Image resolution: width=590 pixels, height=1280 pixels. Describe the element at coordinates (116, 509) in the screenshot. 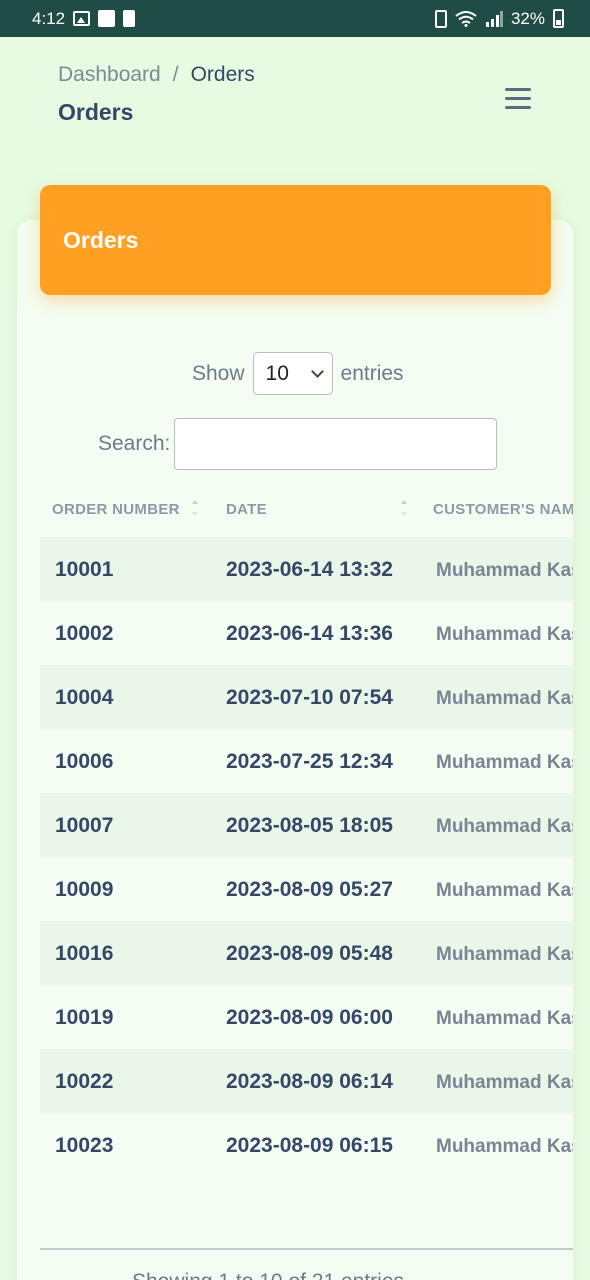

I see `column-header-order-number: ORDER NUMBER` at that location.